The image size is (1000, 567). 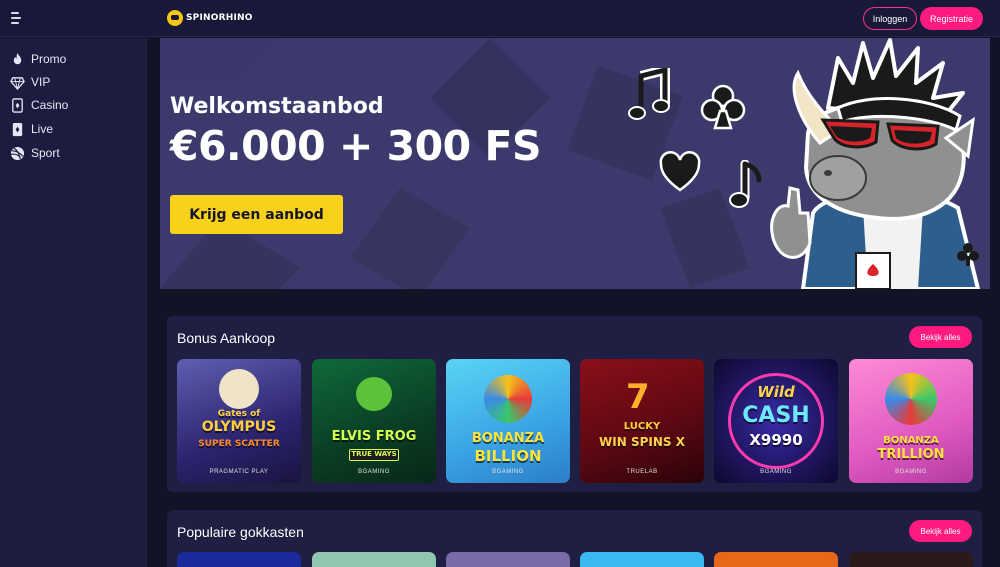 I want to click on sidebar-item-promo: Promo, so click(x=38, y=59).